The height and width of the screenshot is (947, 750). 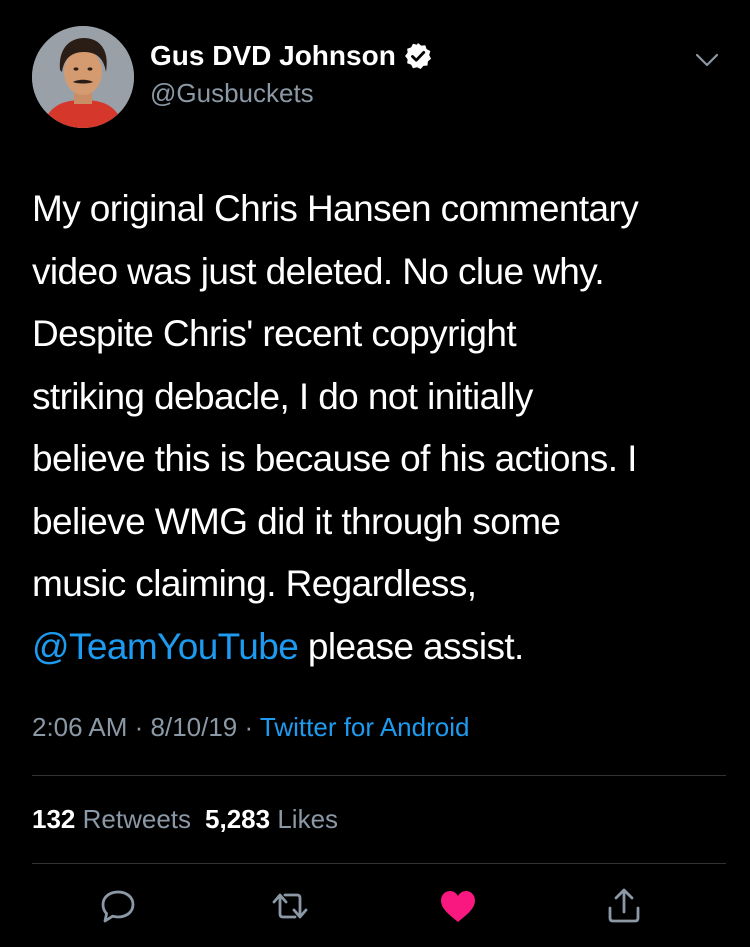 I want to click on display-name: Gus DVD Johnson, so click(x=273, y=56).